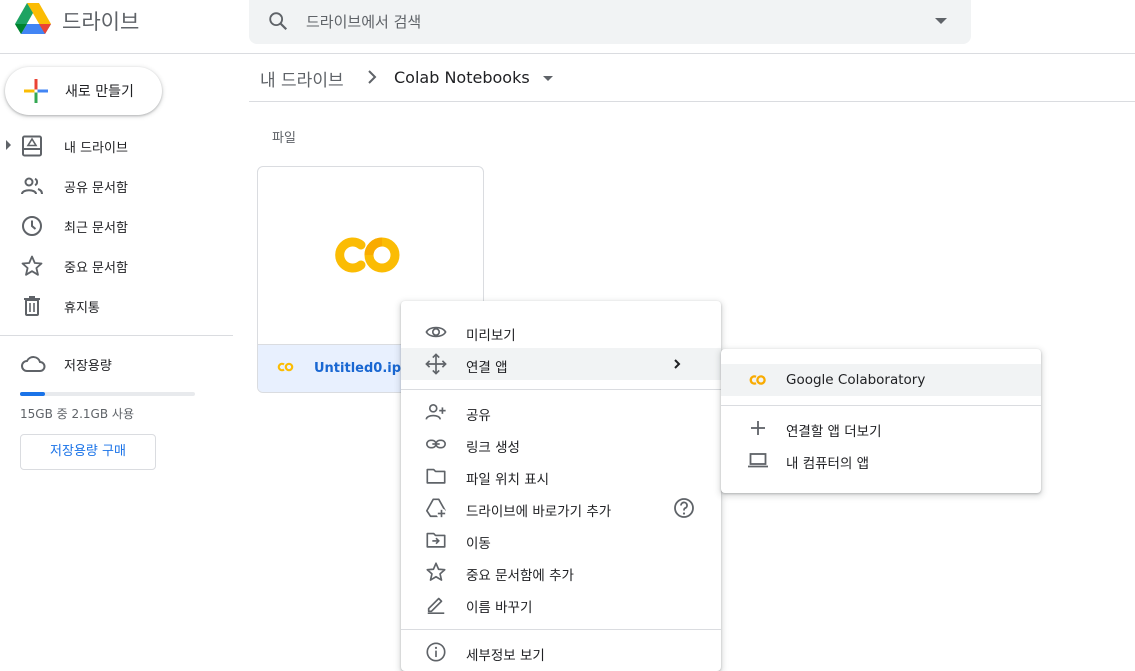 The width and height of the screenshot is (1135, 671). I want to click on top-bar: 드라이브 드라이브에서 검색, so click(567, 27).